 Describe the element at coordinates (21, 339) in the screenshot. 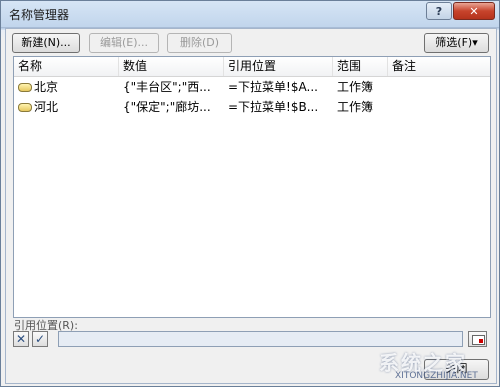

I see `cancel-edit-button: ✕` at that location.